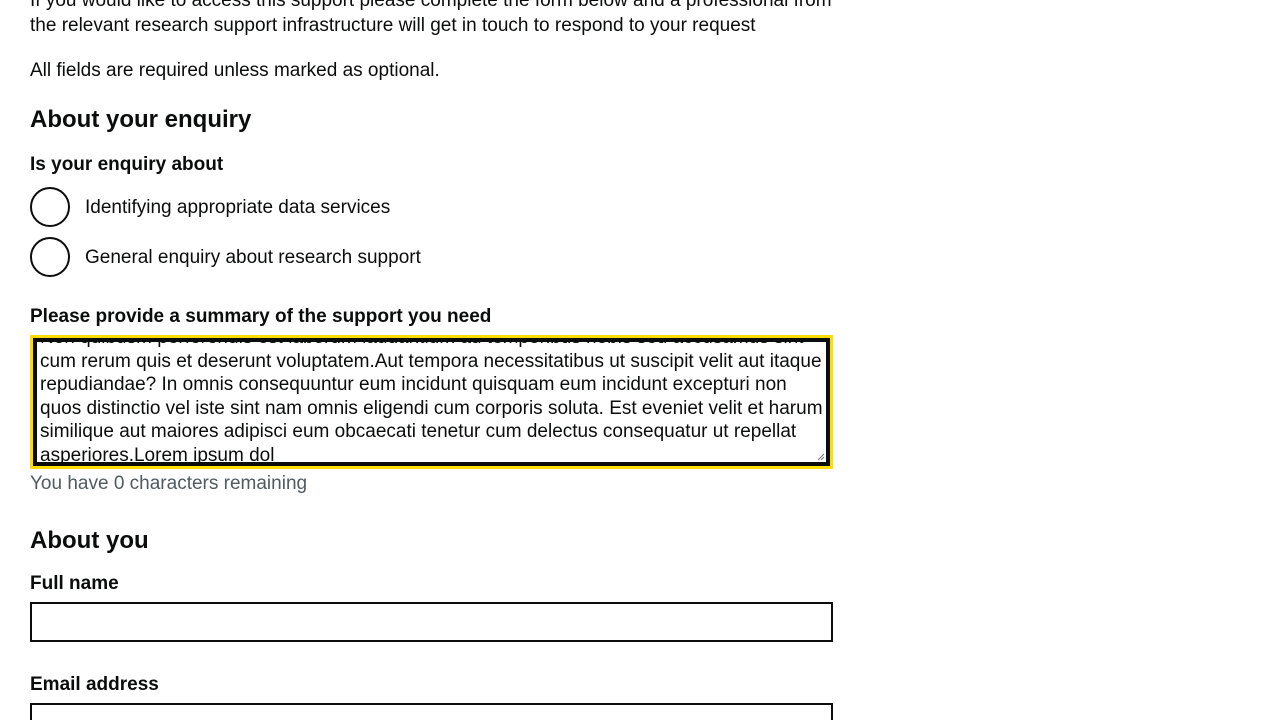 Image resolution: width=1280 pixels, height=720 pixels. What do you see at coordinates (821, 457) in the screenshot?
I see `resize-grip-icon` at bounding box center [821, 457].